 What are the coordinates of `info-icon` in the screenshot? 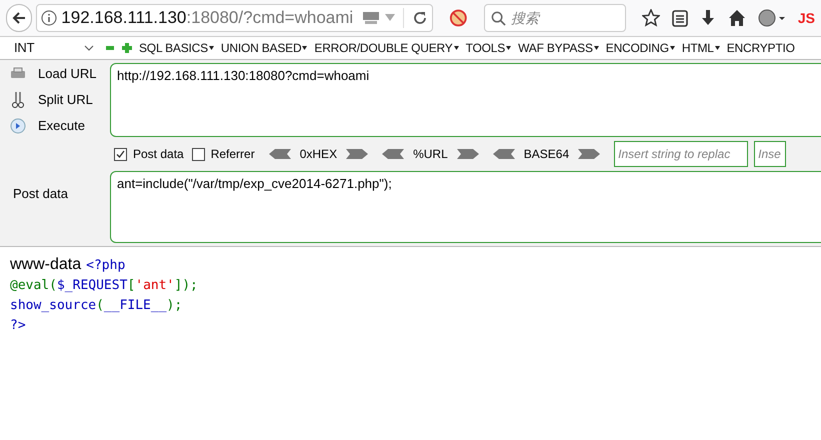 It's located at (49, 18).